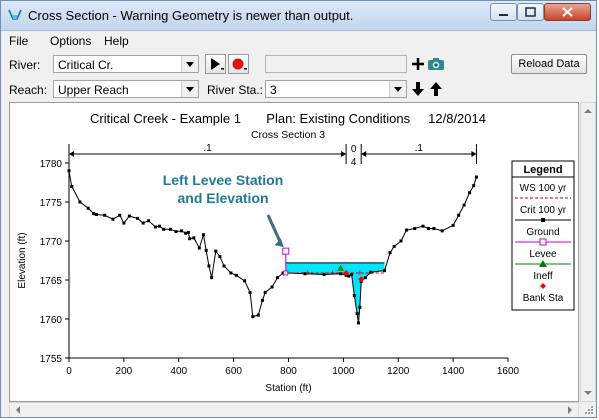 The height and width of the screenshot is (420, 599). Describe the element at coordinates (18, 410) in the screenshot. I see `scroll-left-icon` at that location.